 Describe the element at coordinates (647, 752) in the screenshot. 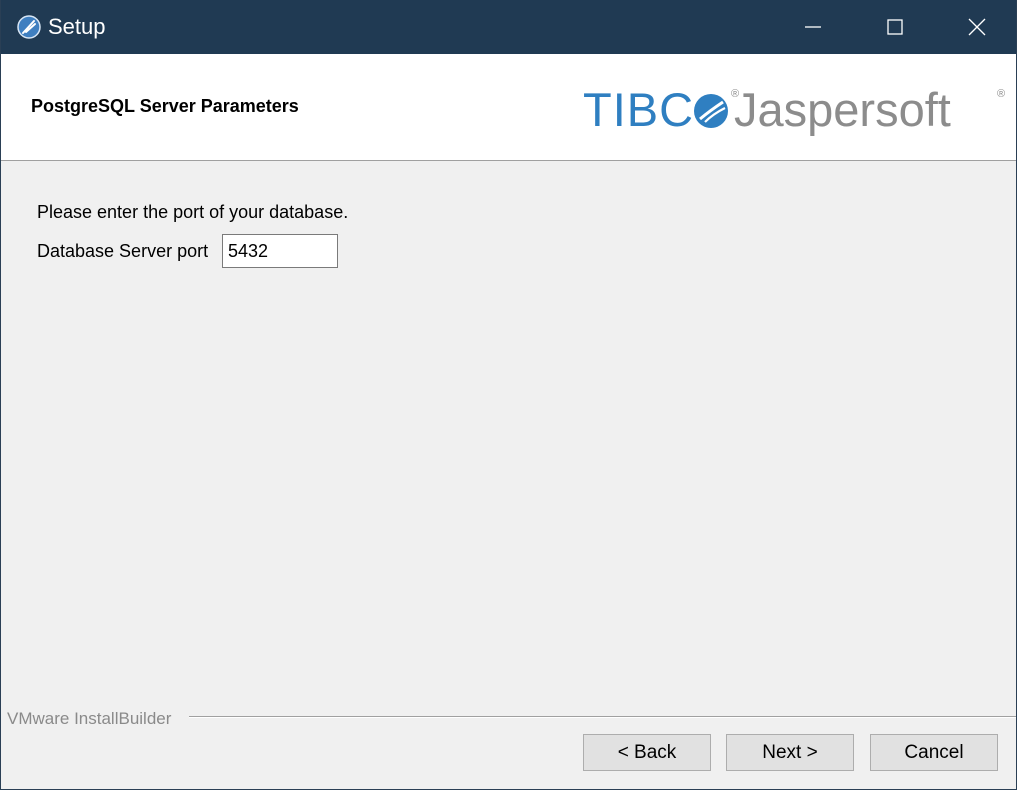

I see `back-button: < Back` at that location.